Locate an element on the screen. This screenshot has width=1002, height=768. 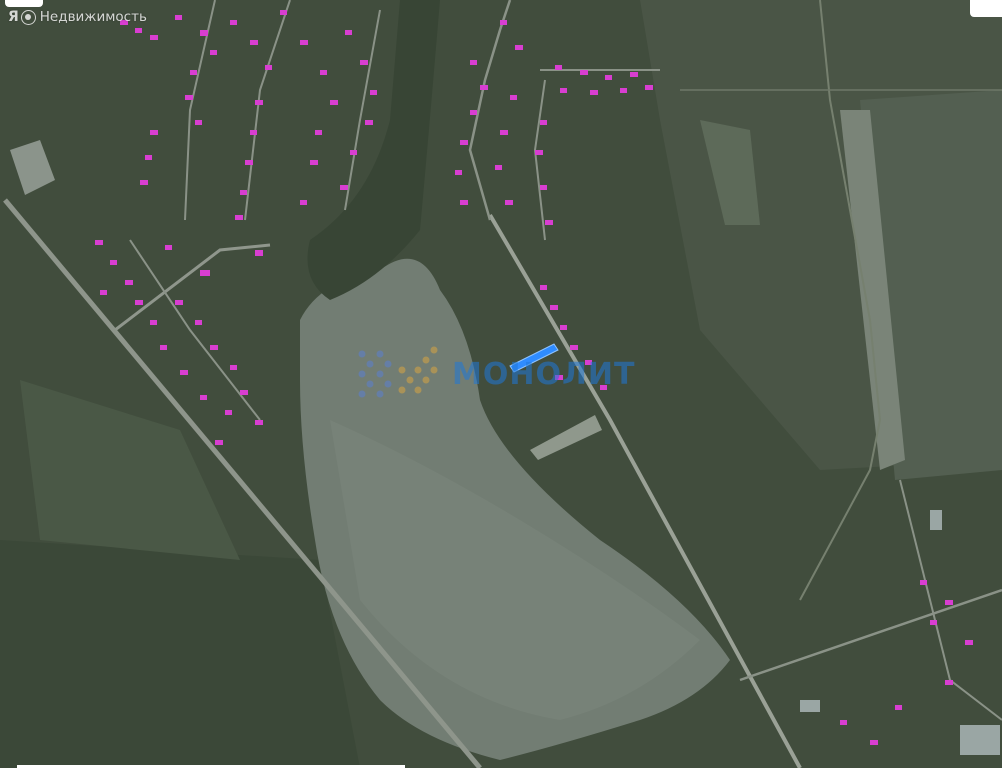
watermark: МОНОЛИТ is located at coordinates (493, 374).